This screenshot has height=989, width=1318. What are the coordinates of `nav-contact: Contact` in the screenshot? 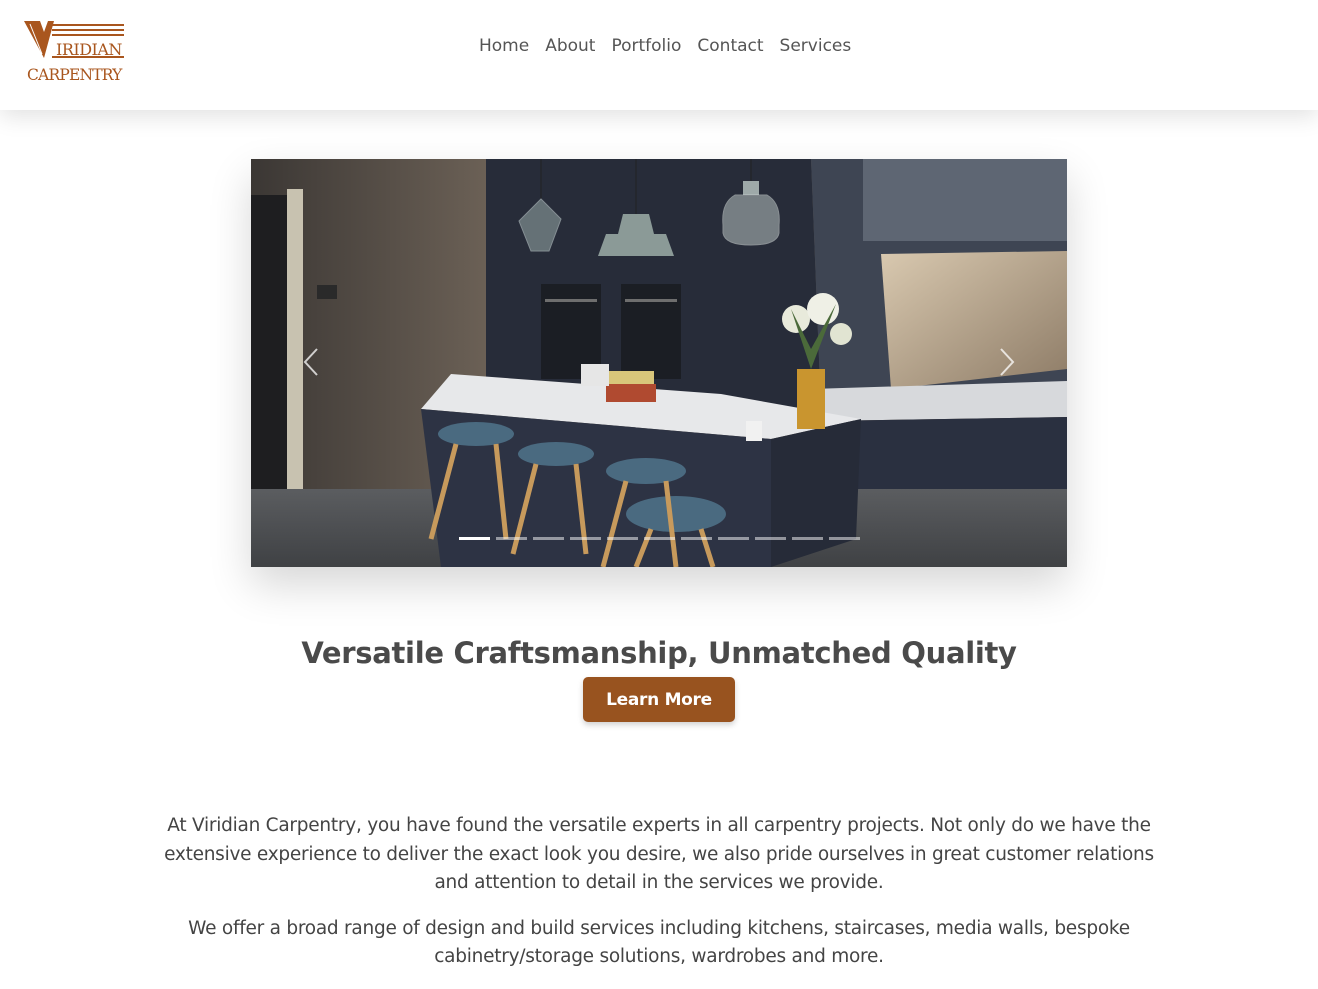 It's located at (730, 46).